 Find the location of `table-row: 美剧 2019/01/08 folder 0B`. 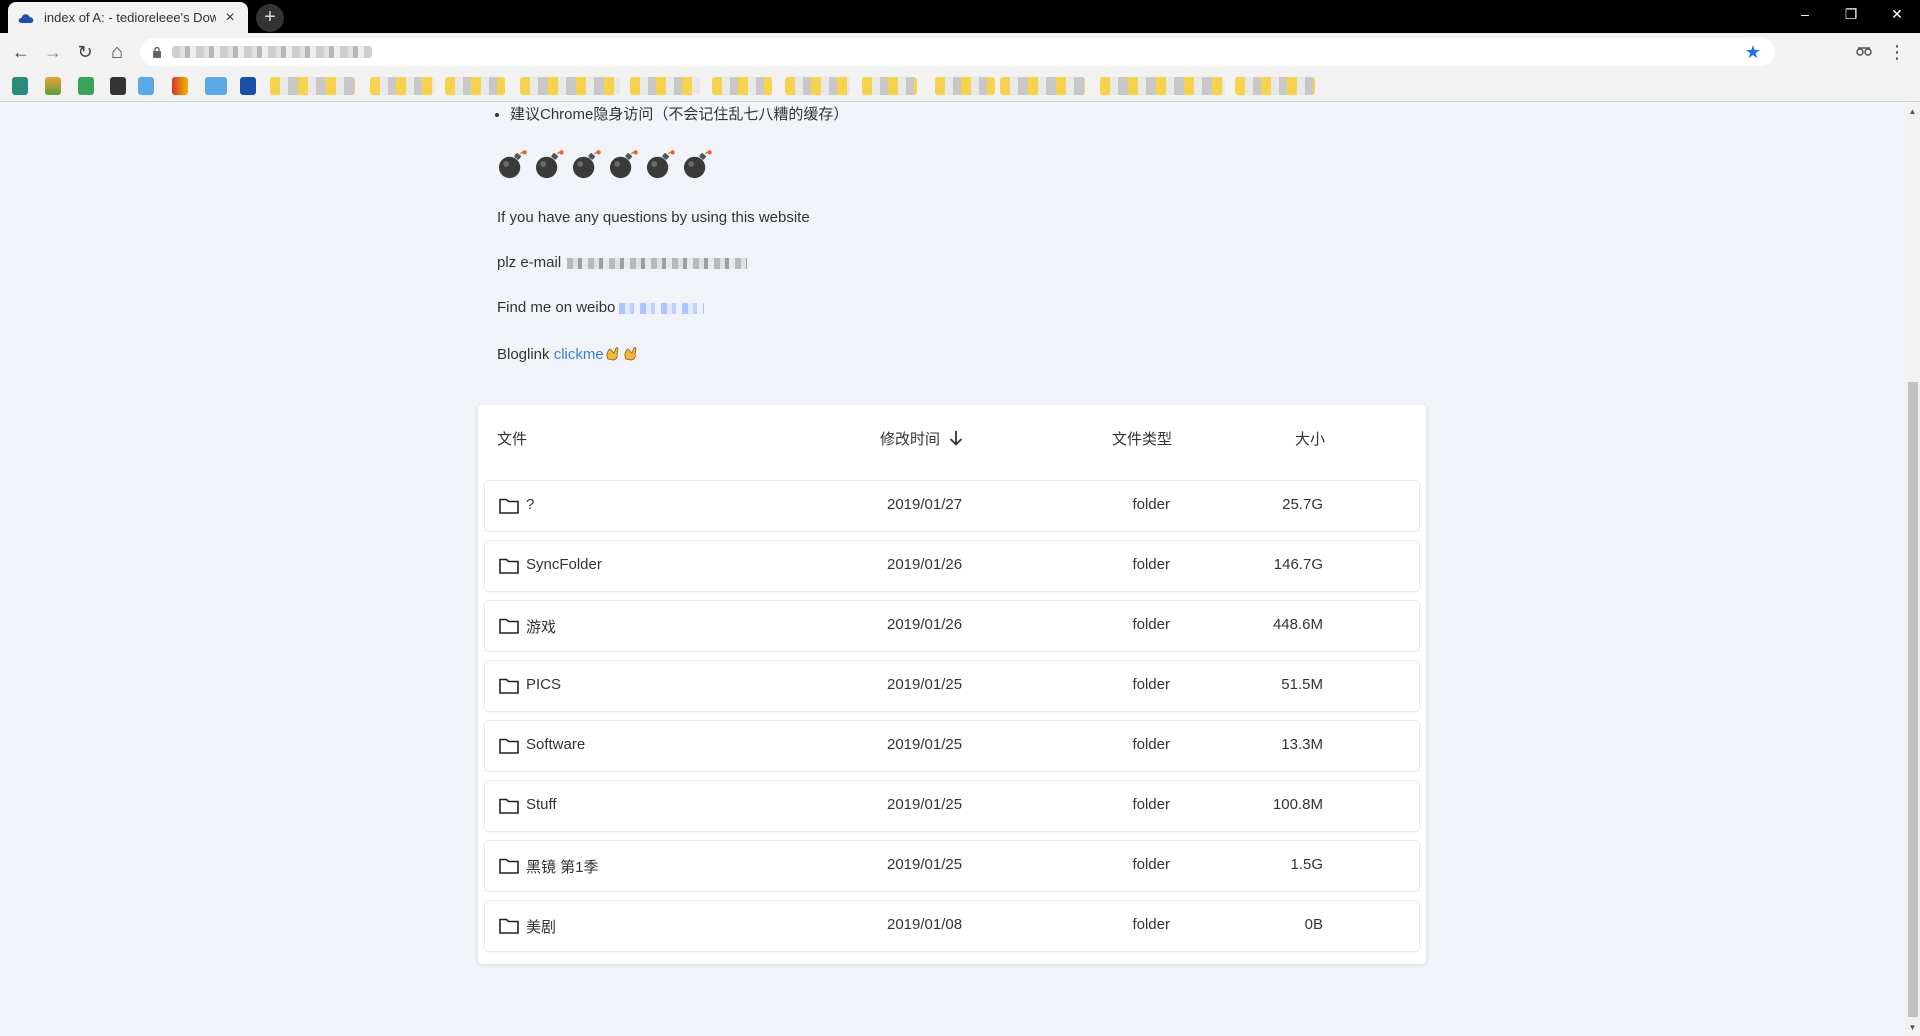

table-row: 美剧 2019/01/08 folder 0B is located at coordinates (952, 926).